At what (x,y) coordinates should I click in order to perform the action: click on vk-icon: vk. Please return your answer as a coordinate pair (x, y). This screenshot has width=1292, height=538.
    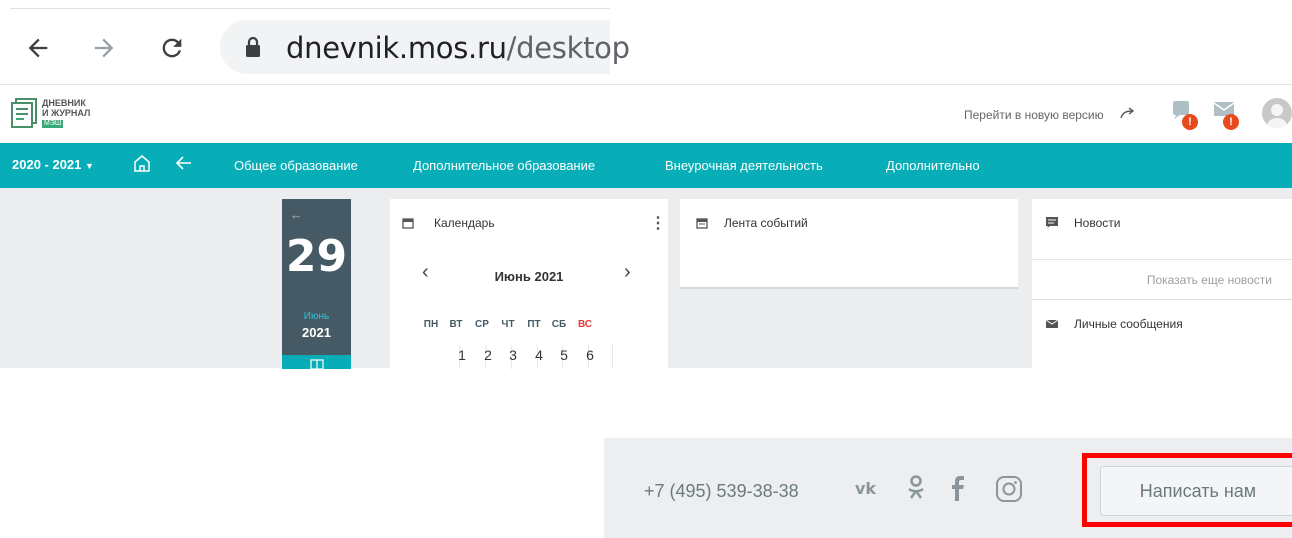
    Looking at the image, I should click on (868, 490).